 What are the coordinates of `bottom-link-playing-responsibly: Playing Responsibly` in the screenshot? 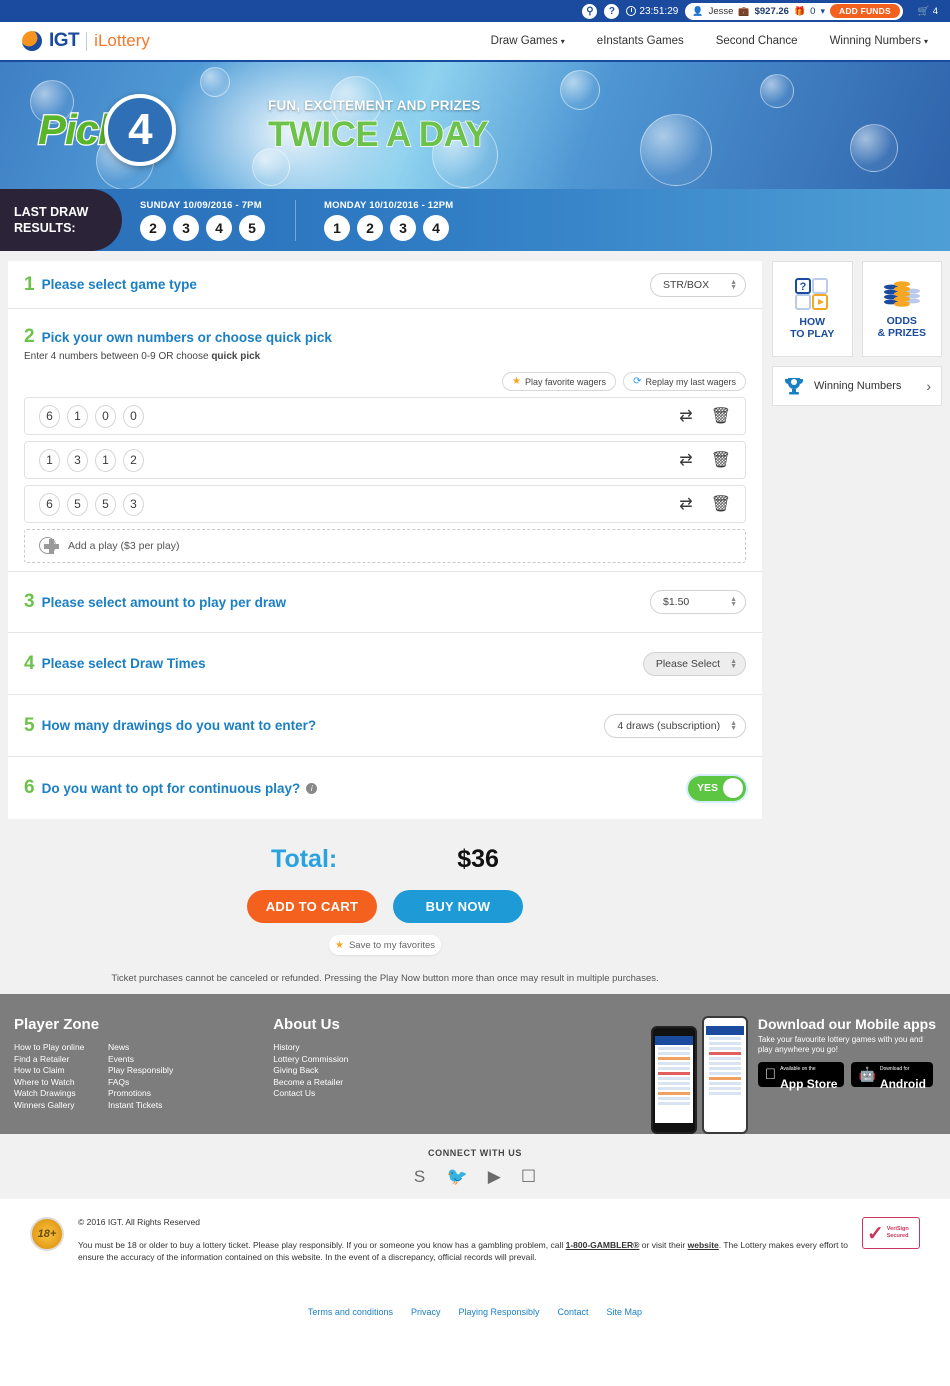 It's located at (498, 1312).